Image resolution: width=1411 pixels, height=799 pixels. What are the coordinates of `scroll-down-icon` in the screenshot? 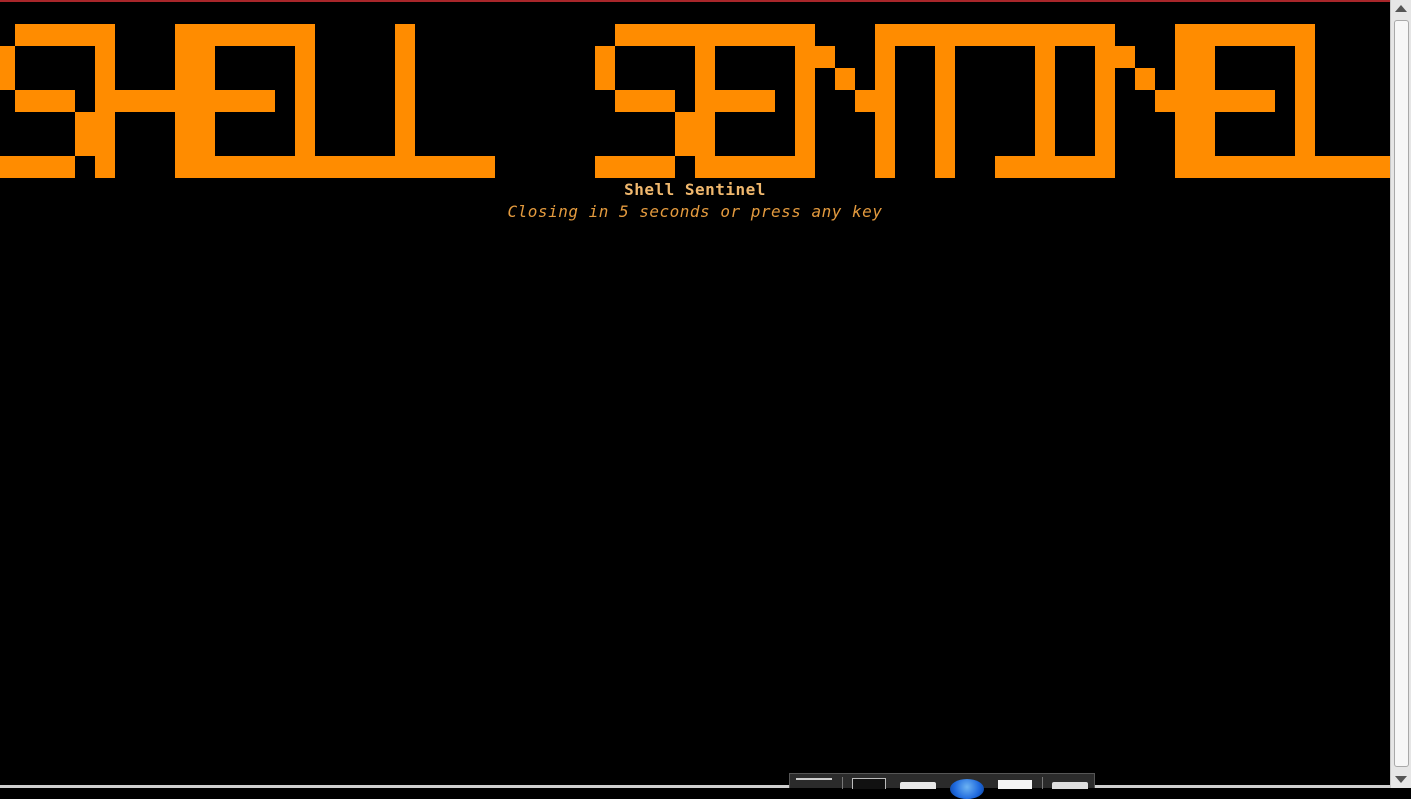 It's located at (1401, 779).